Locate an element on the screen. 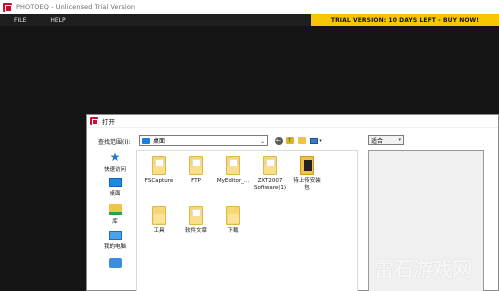  file-name: FTP is located at coordinates (196, 181).